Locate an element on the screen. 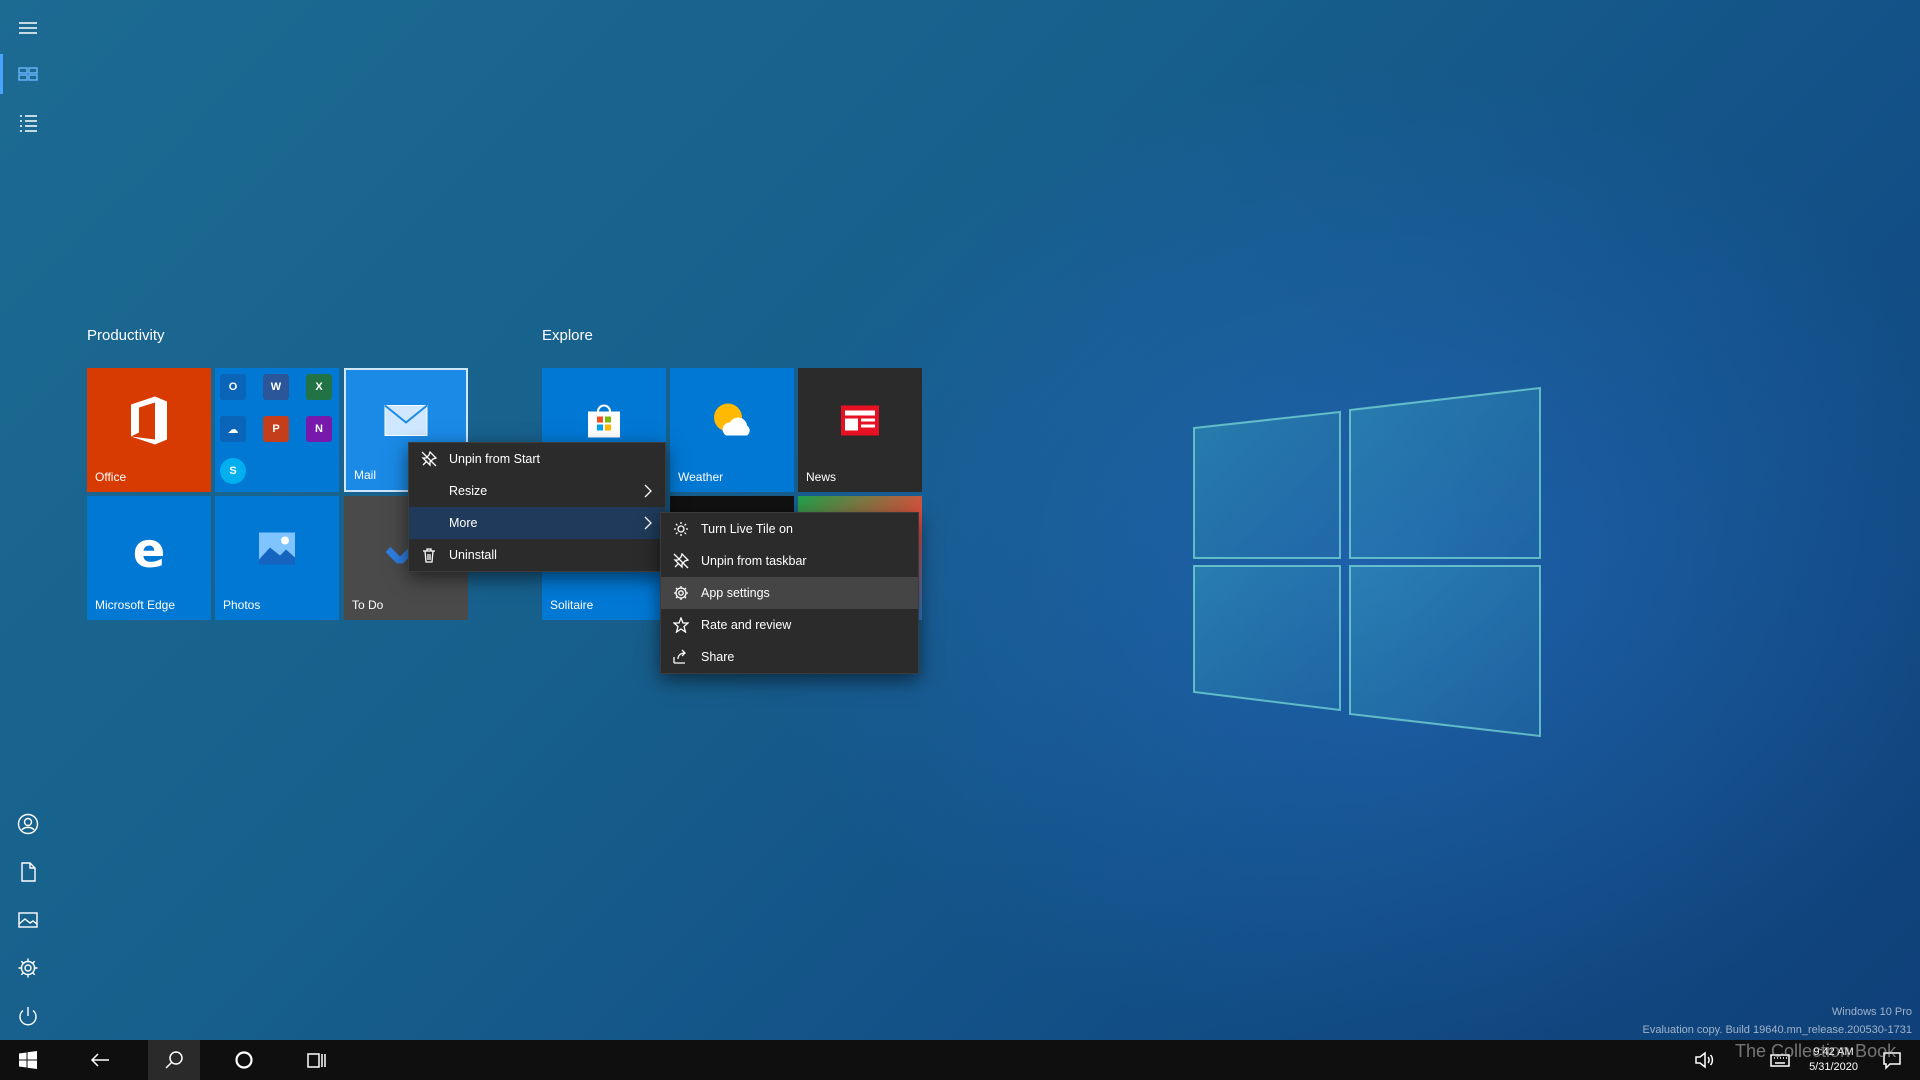 This screenshot has width=1920, height=1080. tile-office-apps-folder: O W X ☁ P N S is located at coordinates (277, 430).